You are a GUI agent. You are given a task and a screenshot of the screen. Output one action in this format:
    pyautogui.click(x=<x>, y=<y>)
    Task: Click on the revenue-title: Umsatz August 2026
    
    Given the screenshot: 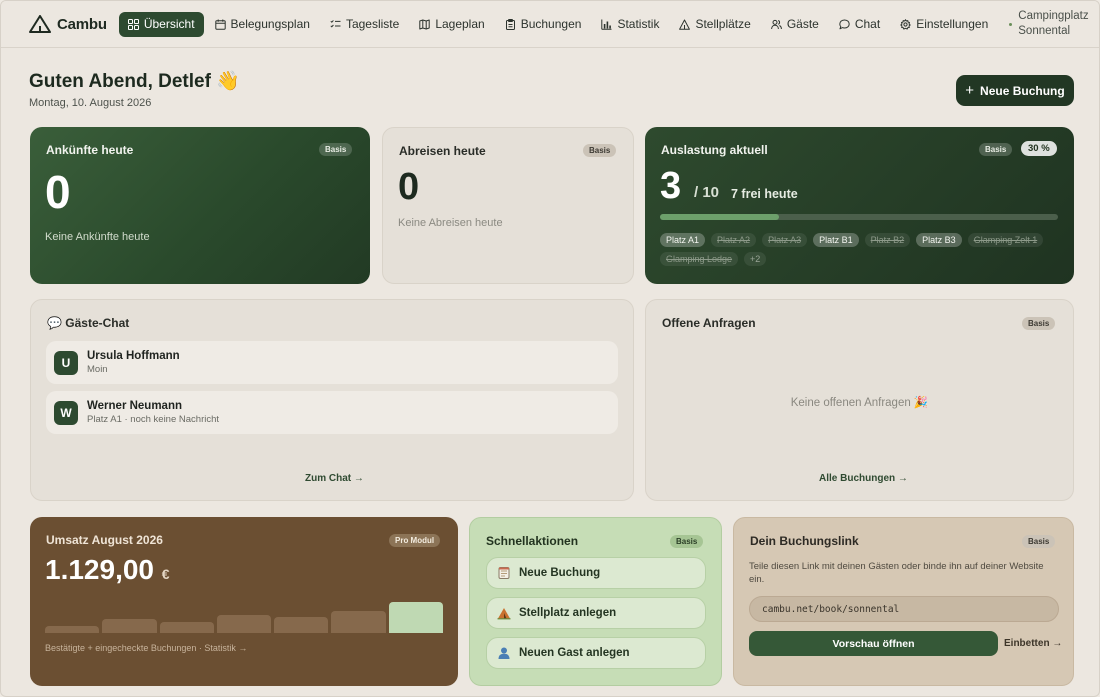 What is the action you would take?
    pyautogui.click(x=104, y=540)
    